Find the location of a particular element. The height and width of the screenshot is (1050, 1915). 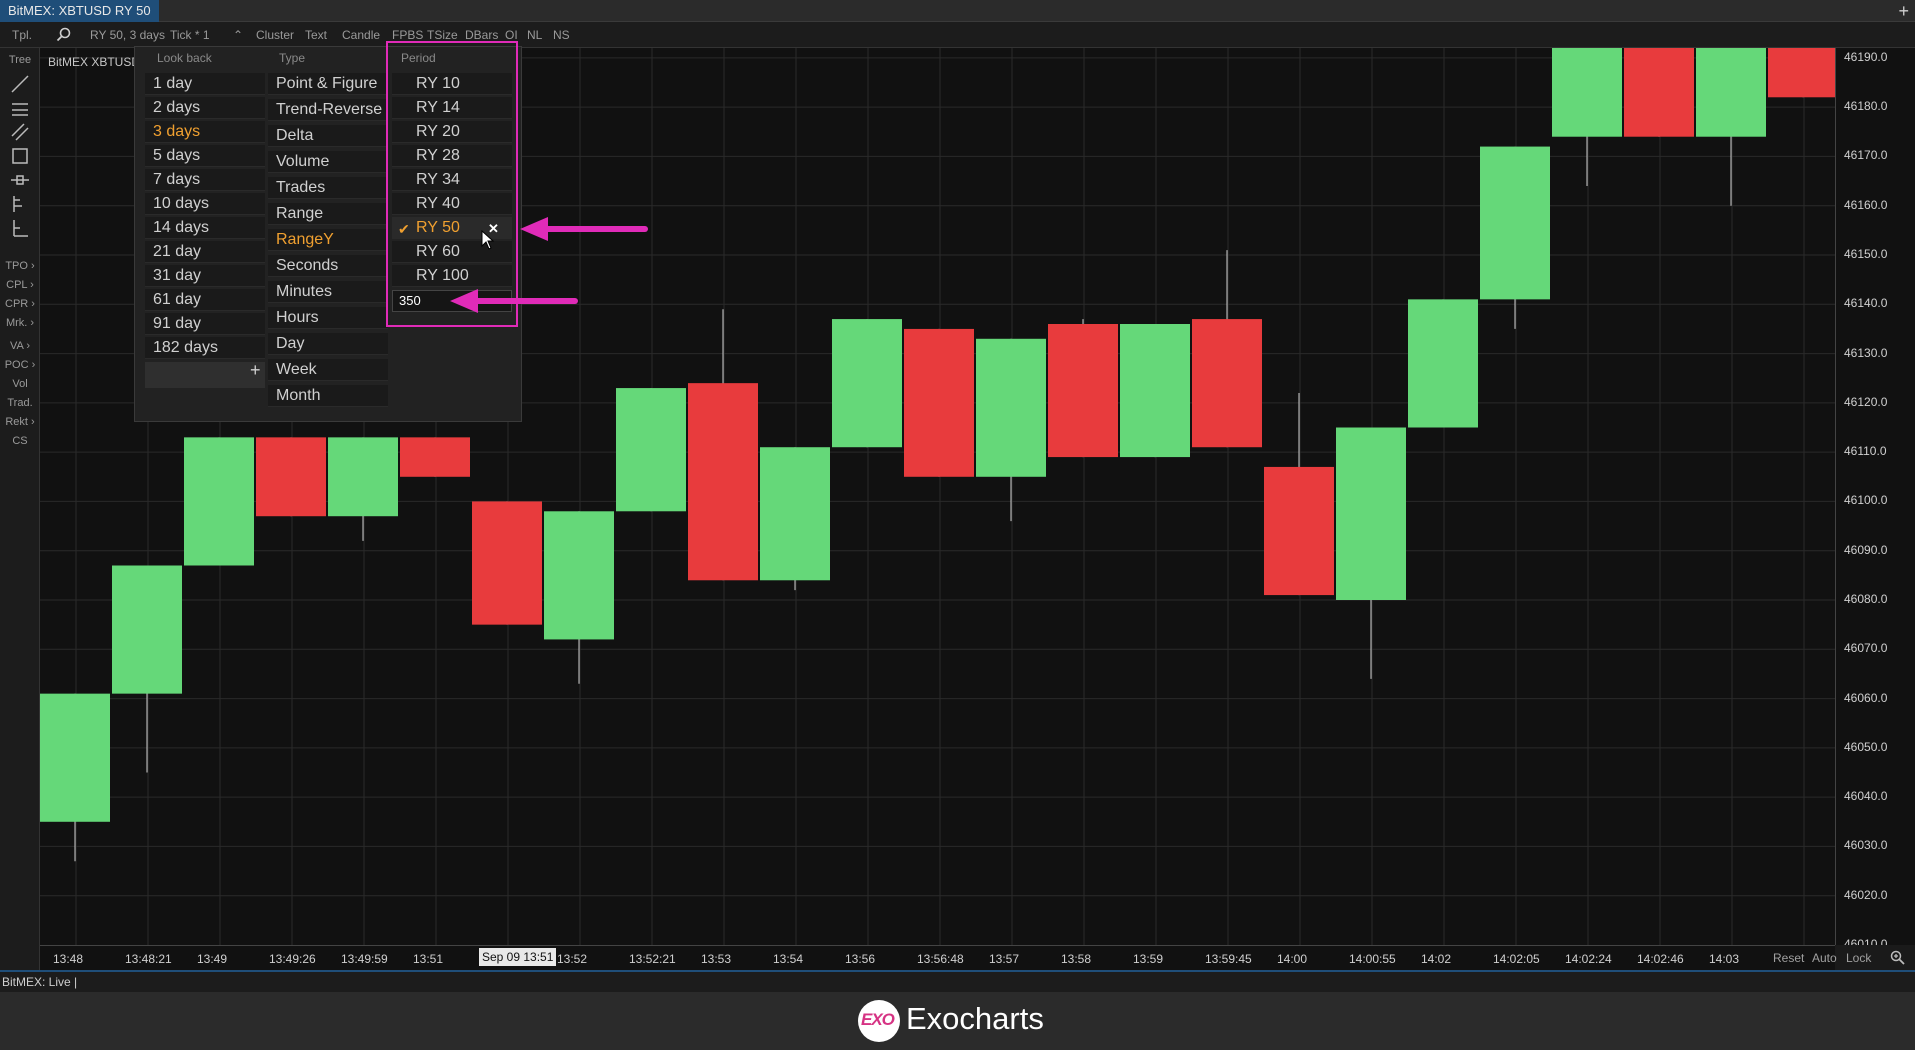

lookback-option: 14 days is located at coordinates (205, 228).